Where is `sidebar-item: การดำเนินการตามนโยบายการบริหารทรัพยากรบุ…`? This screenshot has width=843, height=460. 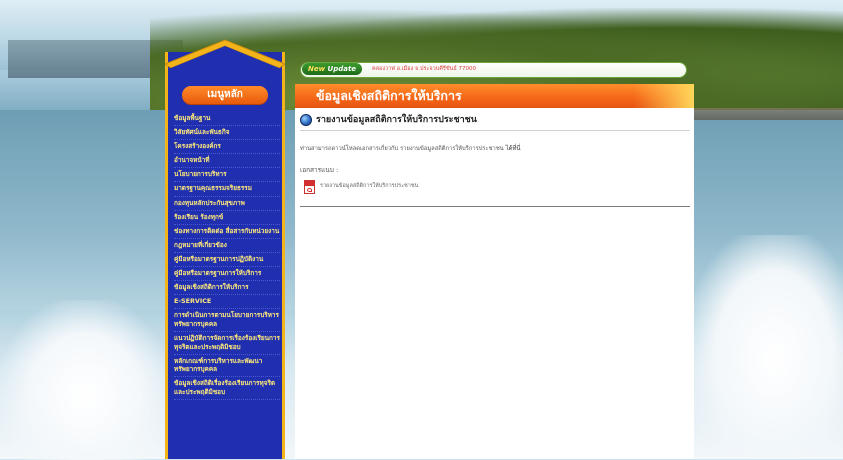 sidebar-item: การดำเนินการตามนโยบายการบริหารทรัพยากรบุ… is located at coordinates (227, 320).